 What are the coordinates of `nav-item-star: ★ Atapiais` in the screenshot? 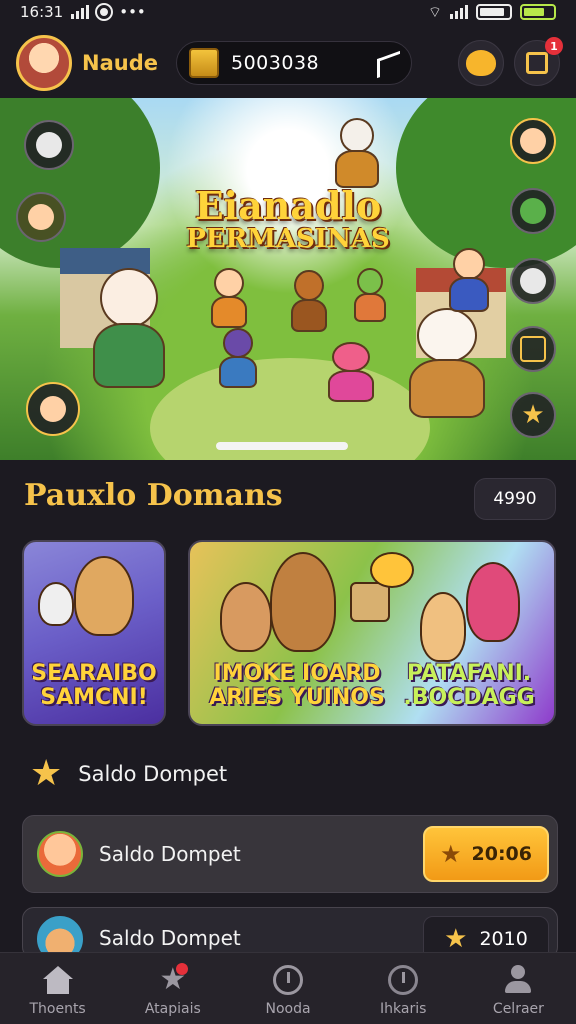 It's located at (172, 988).